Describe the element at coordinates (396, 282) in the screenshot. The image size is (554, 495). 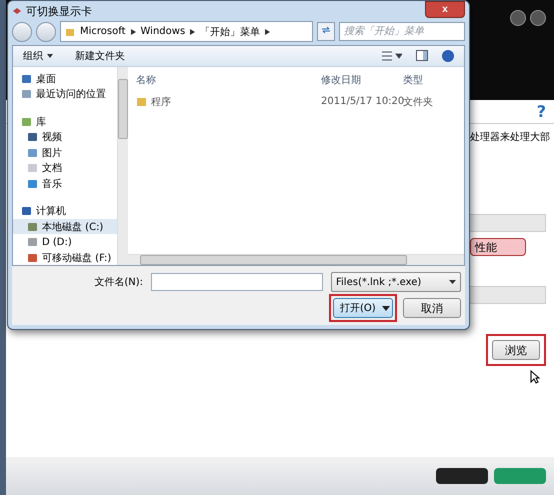
I see `filter-dropdown: Files(*.lnk ;*.exe)` at that location.